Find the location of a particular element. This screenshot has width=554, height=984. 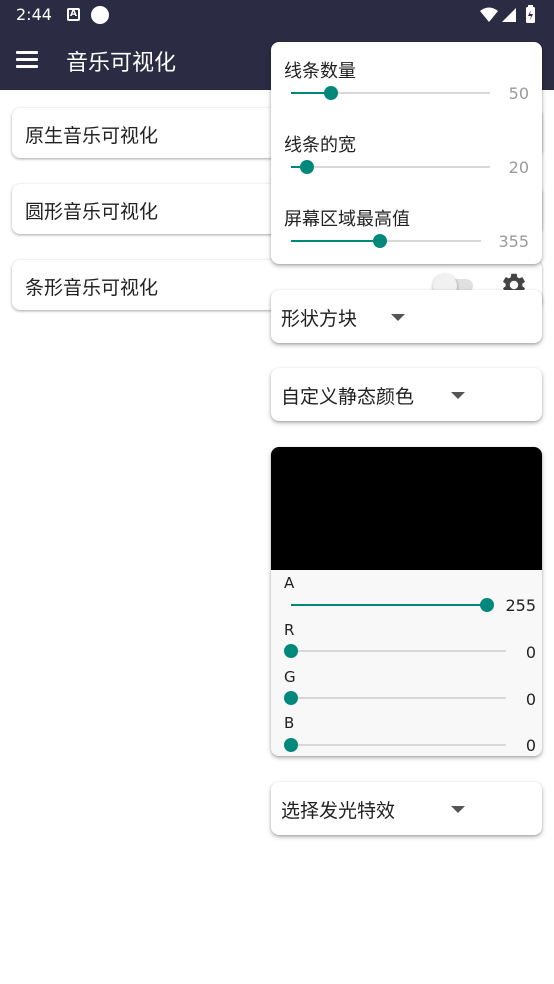

list-item-label: 原生音乐可视化 is located at coordinates (92, 136).